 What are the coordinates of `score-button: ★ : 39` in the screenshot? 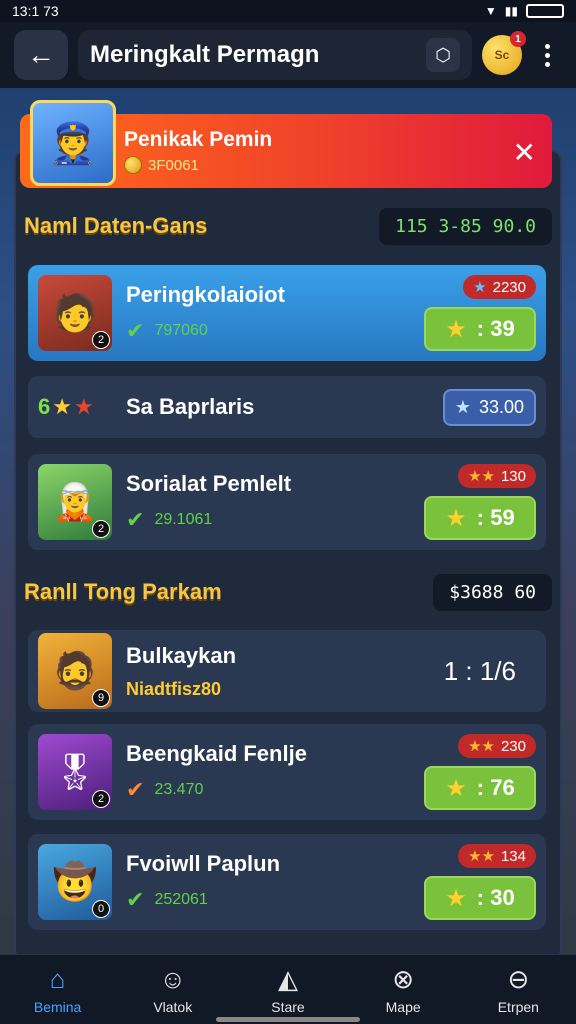 It's located at (480, 329).